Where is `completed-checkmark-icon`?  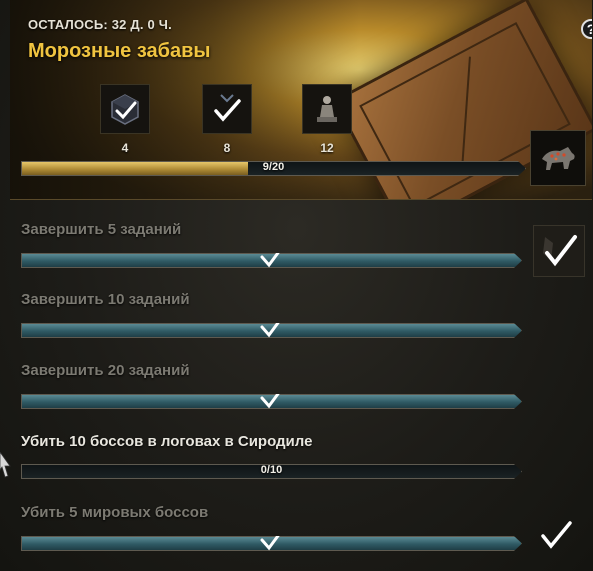
completed-checkmark-icon is located at coordinates (560, 251).